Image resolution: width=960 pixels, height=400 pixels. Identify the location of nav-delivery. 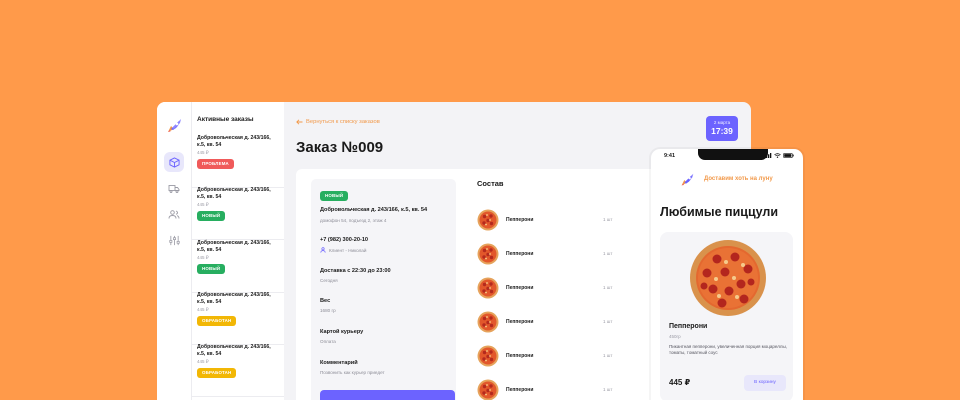
(174, 188).